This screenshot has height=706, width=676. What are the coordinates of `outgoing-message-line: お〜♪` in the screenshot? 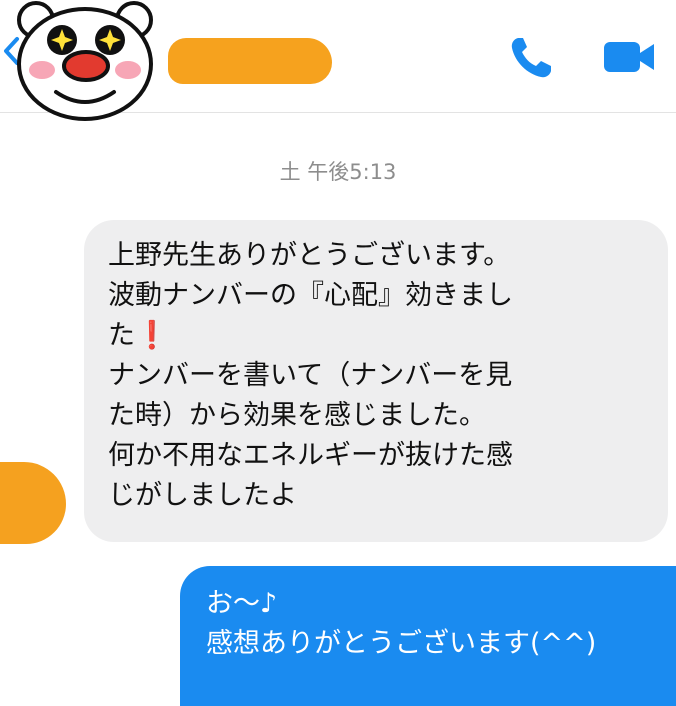 It's located at (242, 603).